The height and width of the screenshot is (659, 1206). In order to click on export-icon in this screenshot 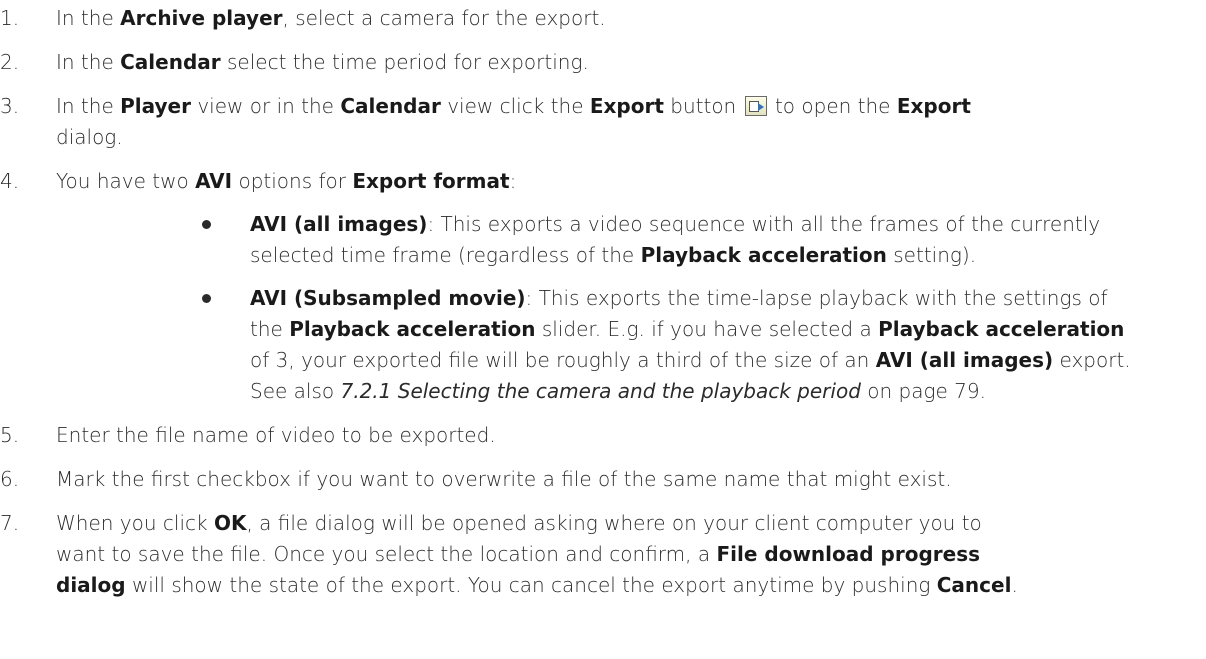, I will do `click(755, 106)`.